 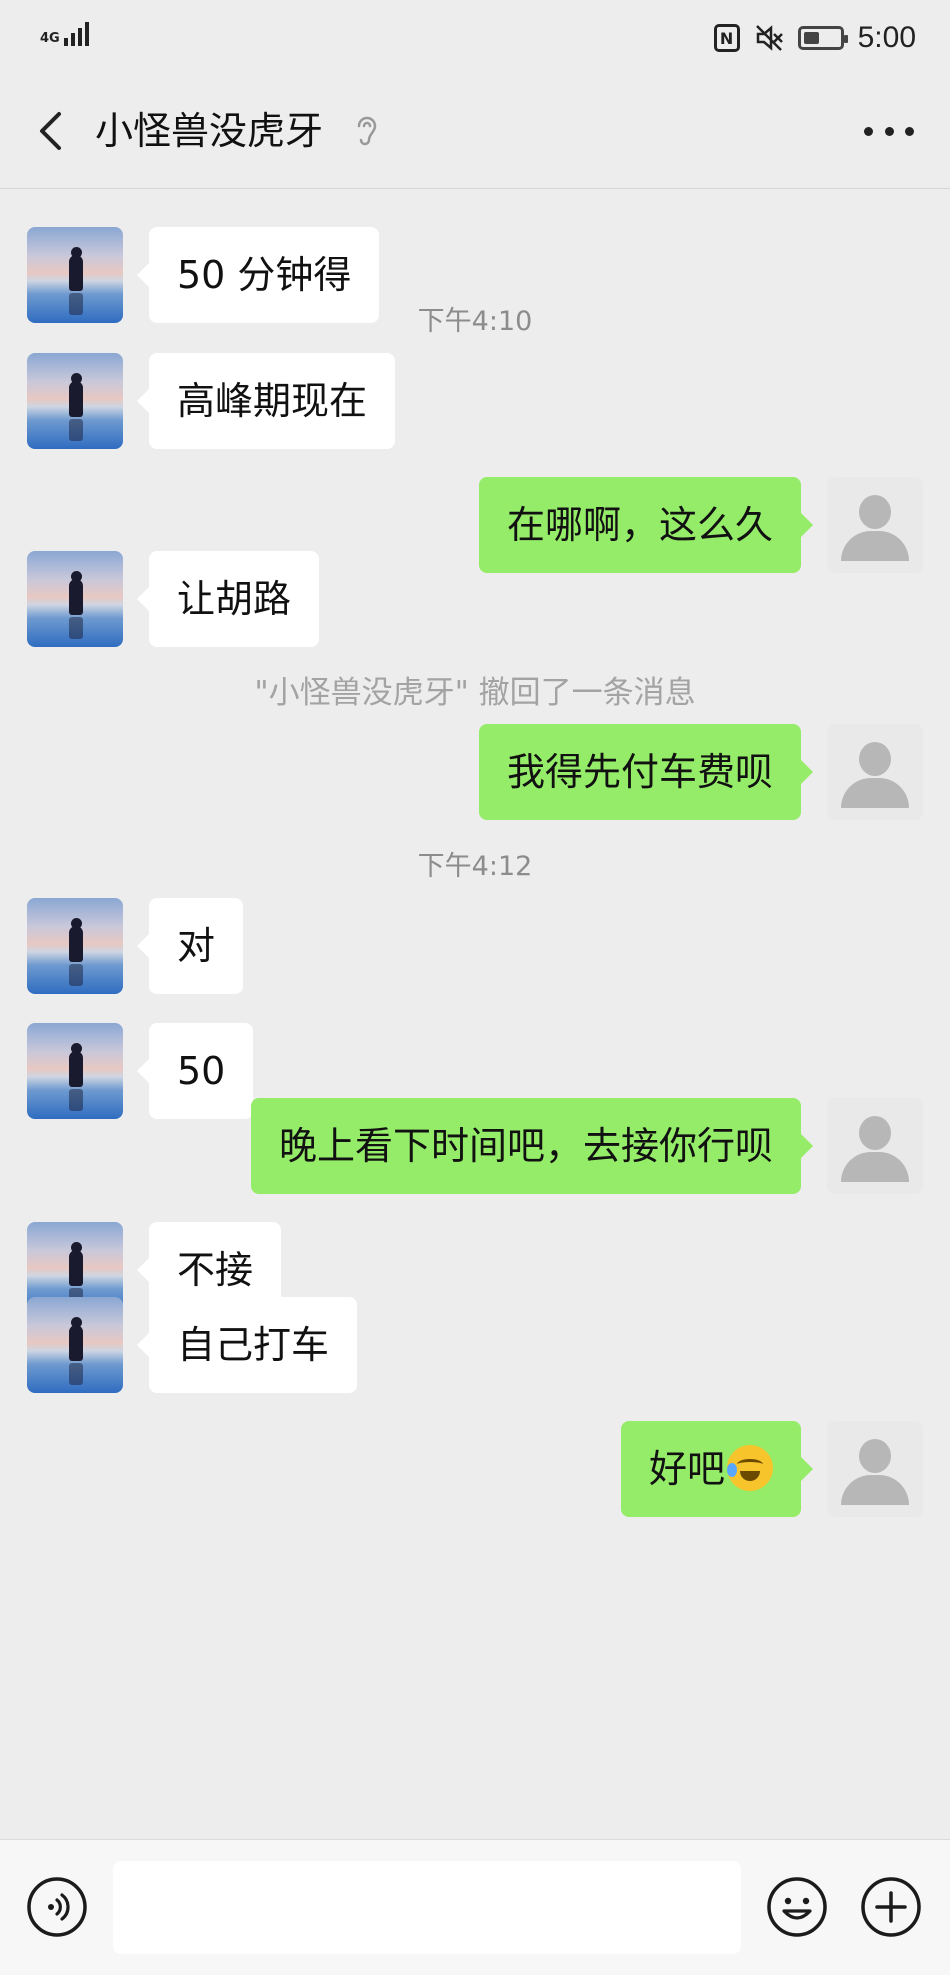 I want to click on mute-icon, so click(x=769, y=38).